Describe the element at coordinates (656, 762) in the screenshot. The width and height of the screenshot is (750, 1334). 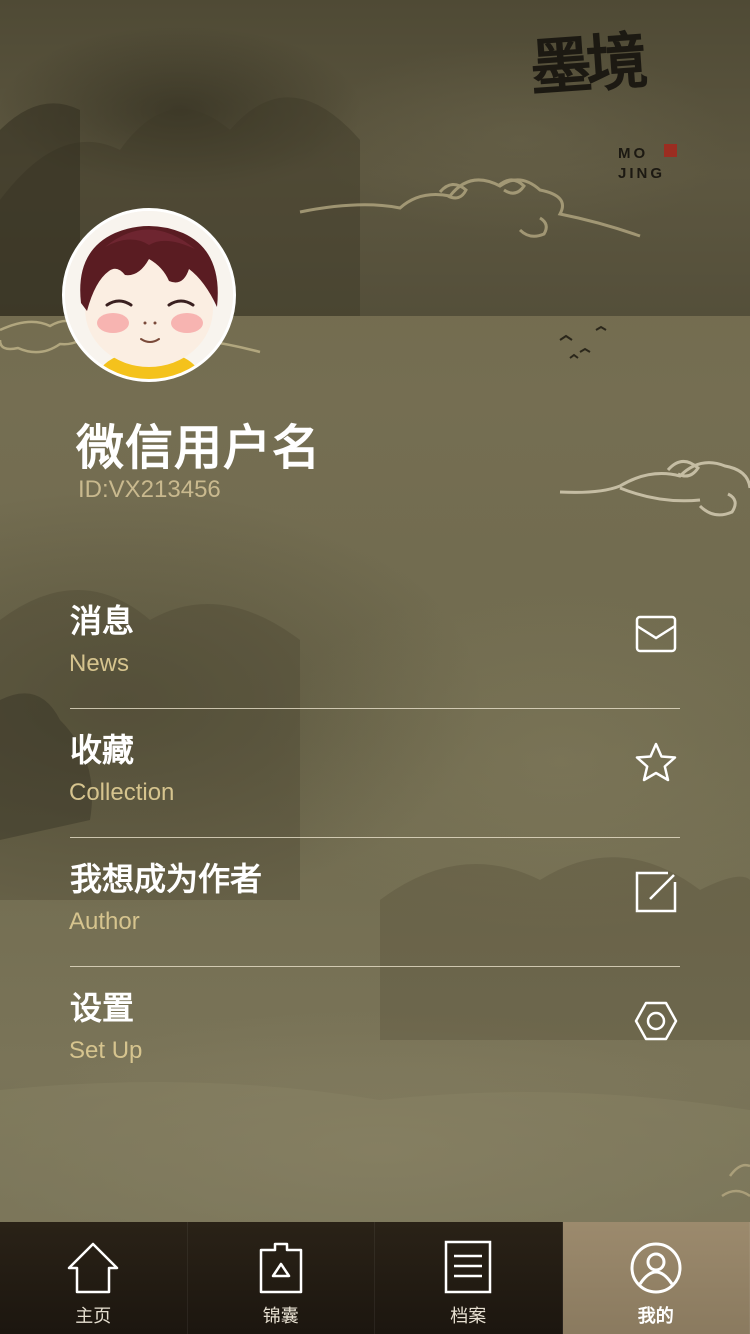
I see `star-icon` at that location.